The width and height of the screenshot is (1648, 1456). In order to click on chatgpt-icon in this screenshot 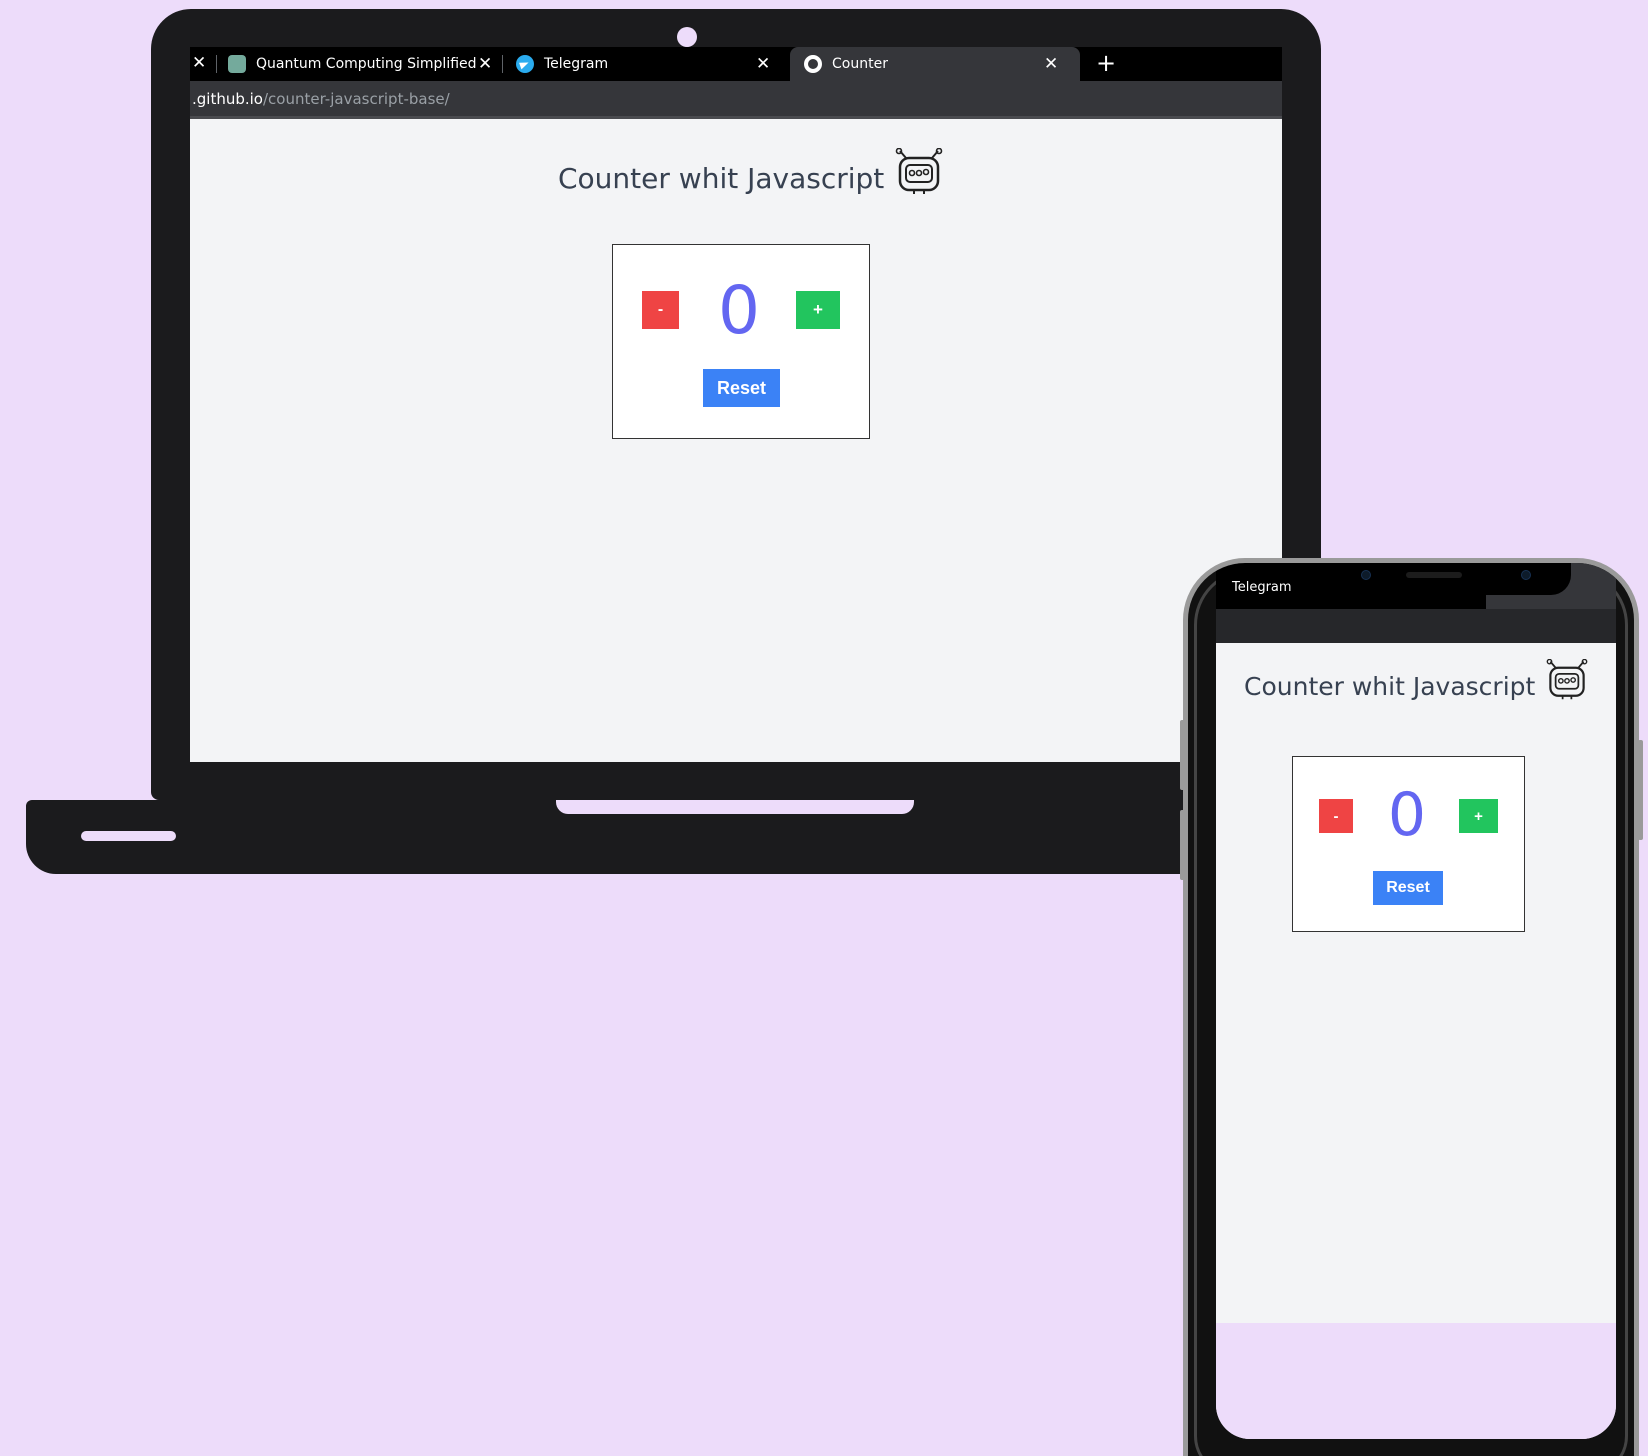, I will do `click(237, 64)`.